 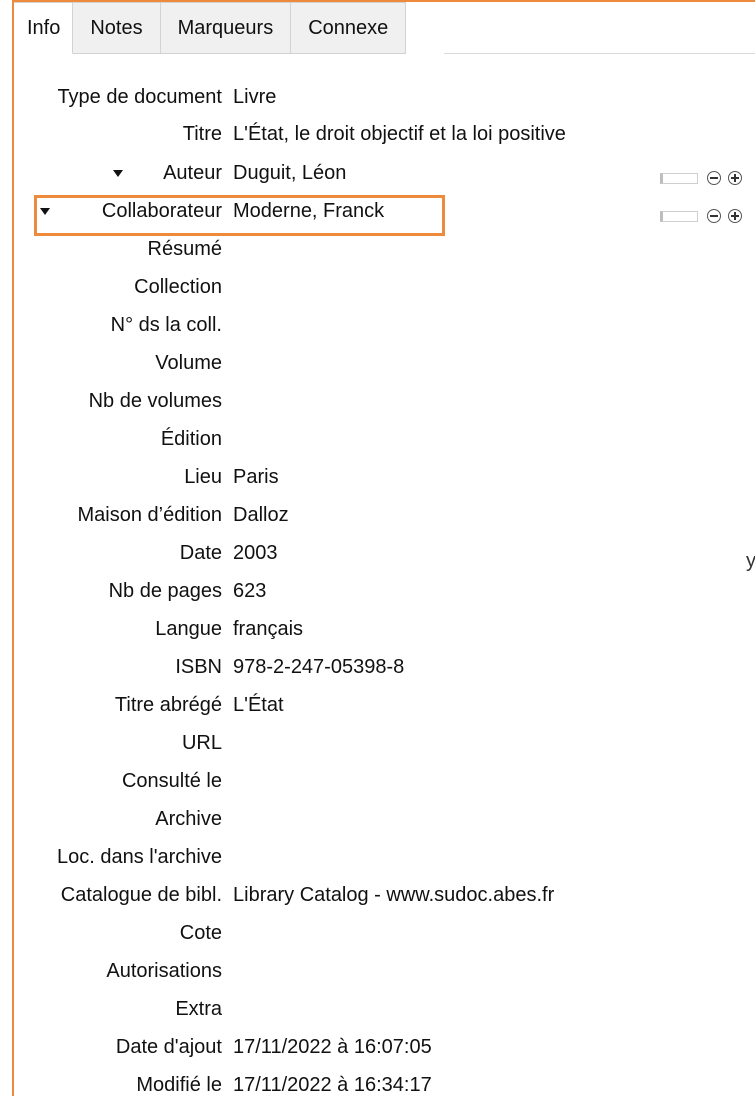 What do you see at coordinates (258, 705) in the screenshot?
I see `short-title-value: L'État` at bounding box center [258, 705].